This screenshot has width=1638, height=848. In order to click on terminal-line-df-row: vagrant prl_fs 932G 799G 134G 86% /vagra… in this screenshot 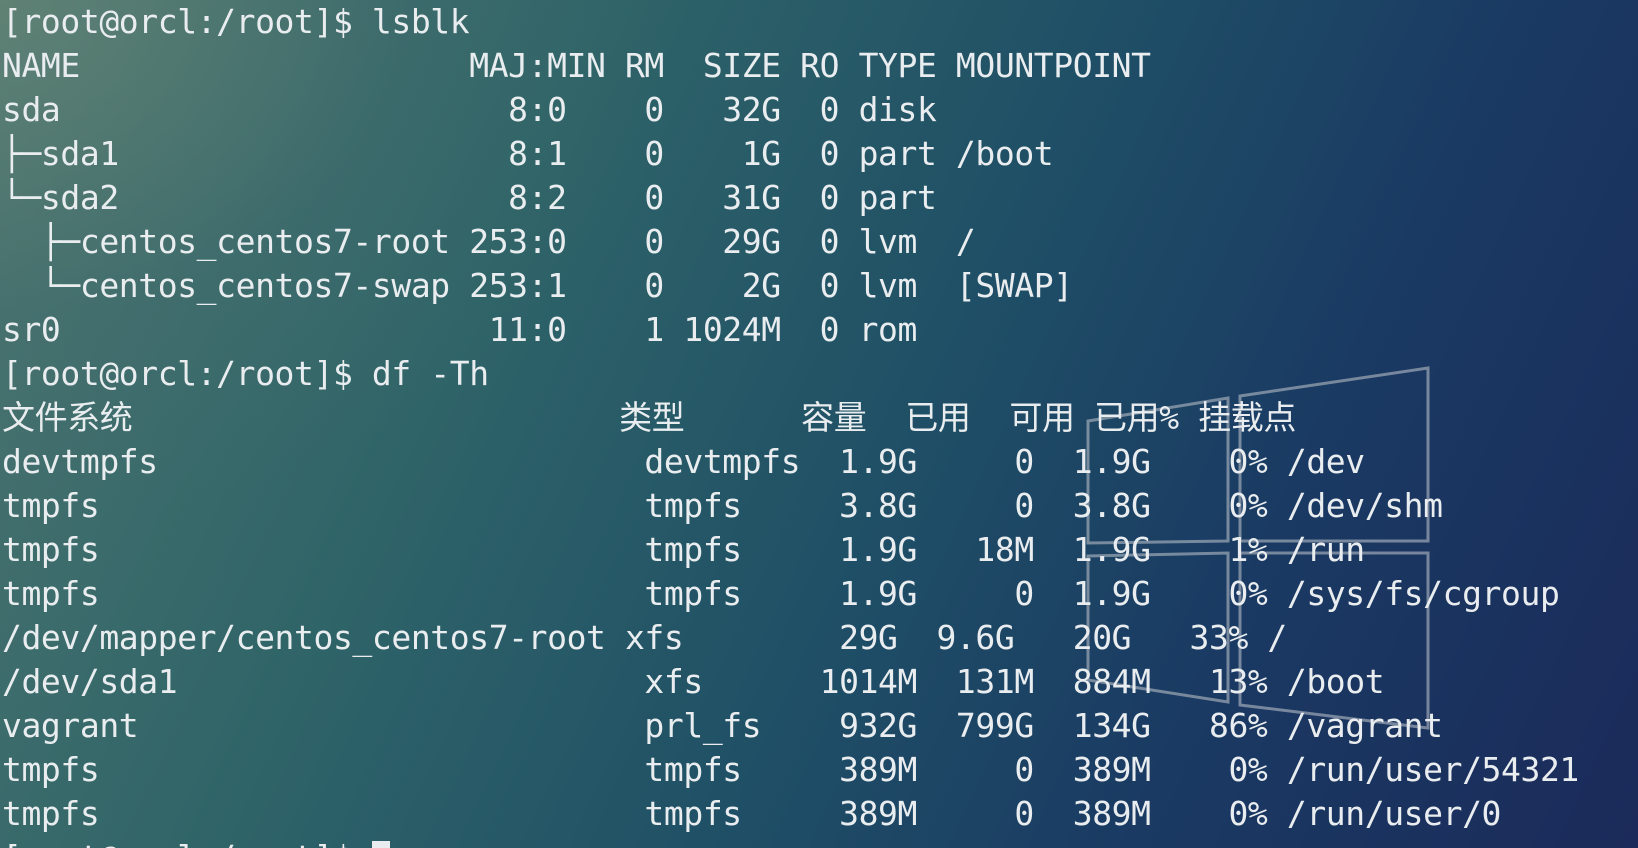, I will do `click(722, 725)`.